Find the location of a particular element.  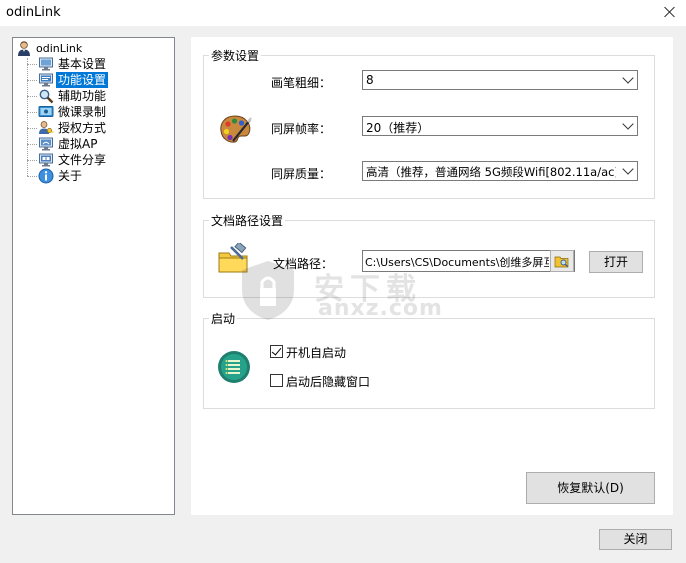

docpath-input: C:\Users\CS\Documents\创维多屏互动 is located at coordinates (468, 261).